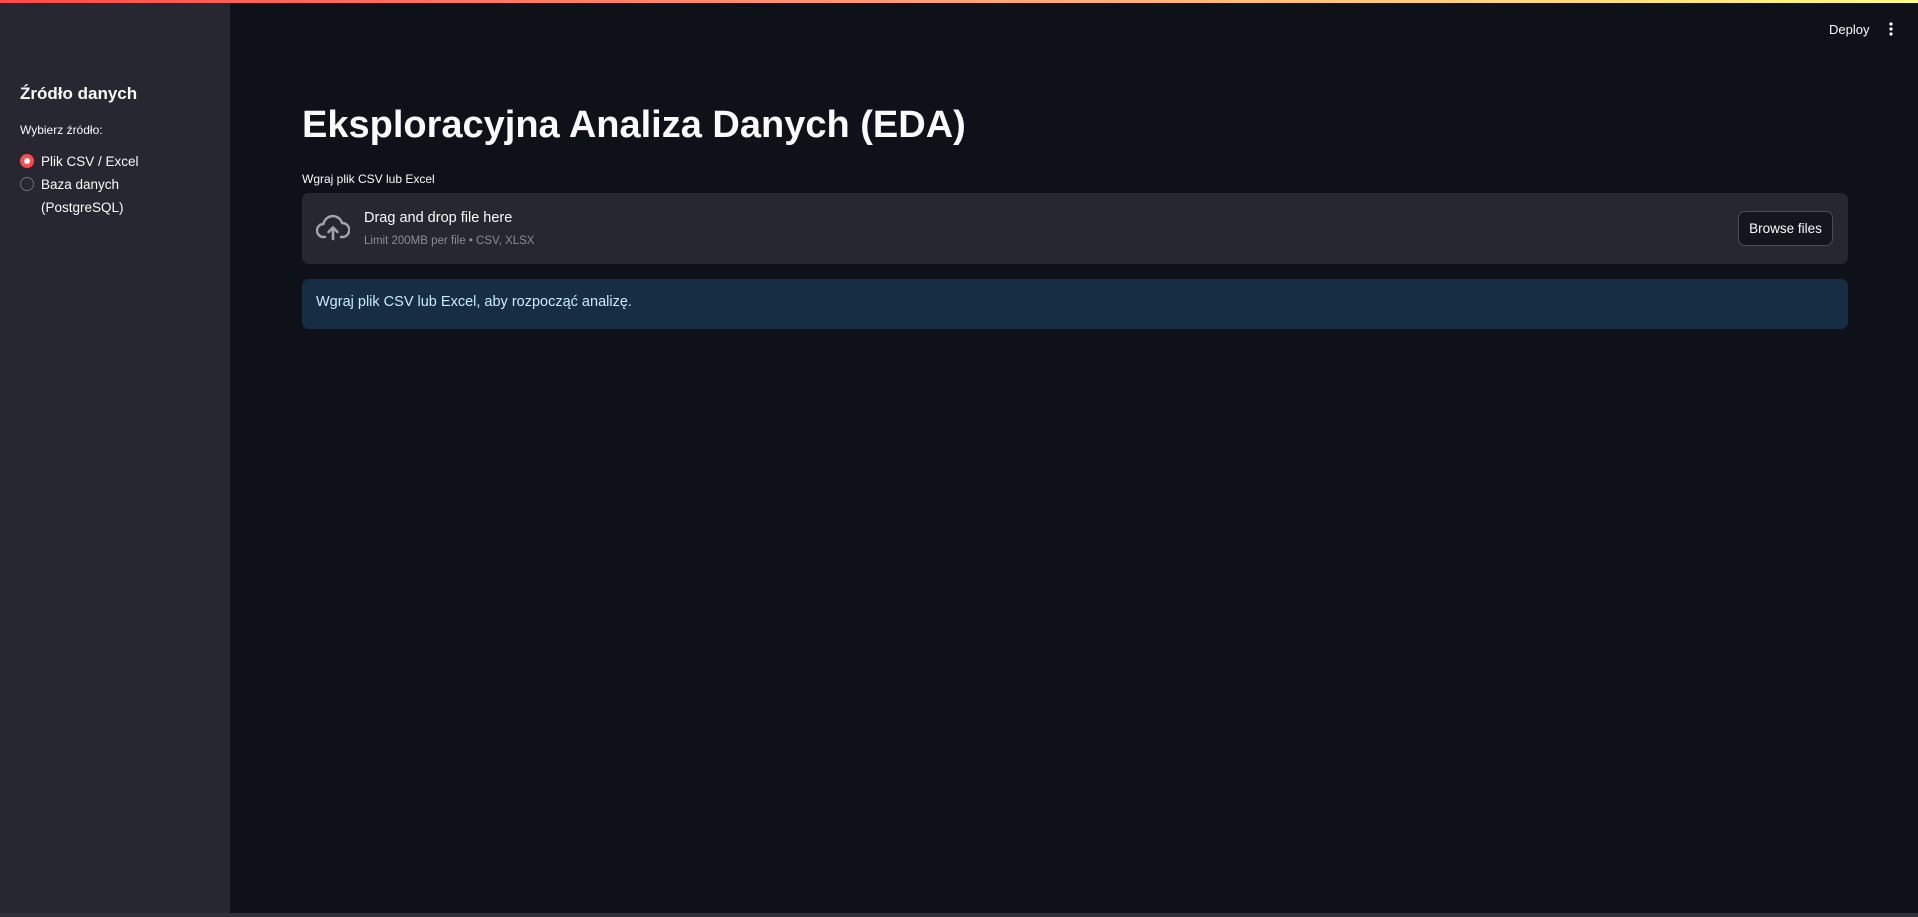 The image size is (1918, 917). Describe the element at coordinates (27, 161) in the screenshot. I see `radio-selected-icon` at that location.